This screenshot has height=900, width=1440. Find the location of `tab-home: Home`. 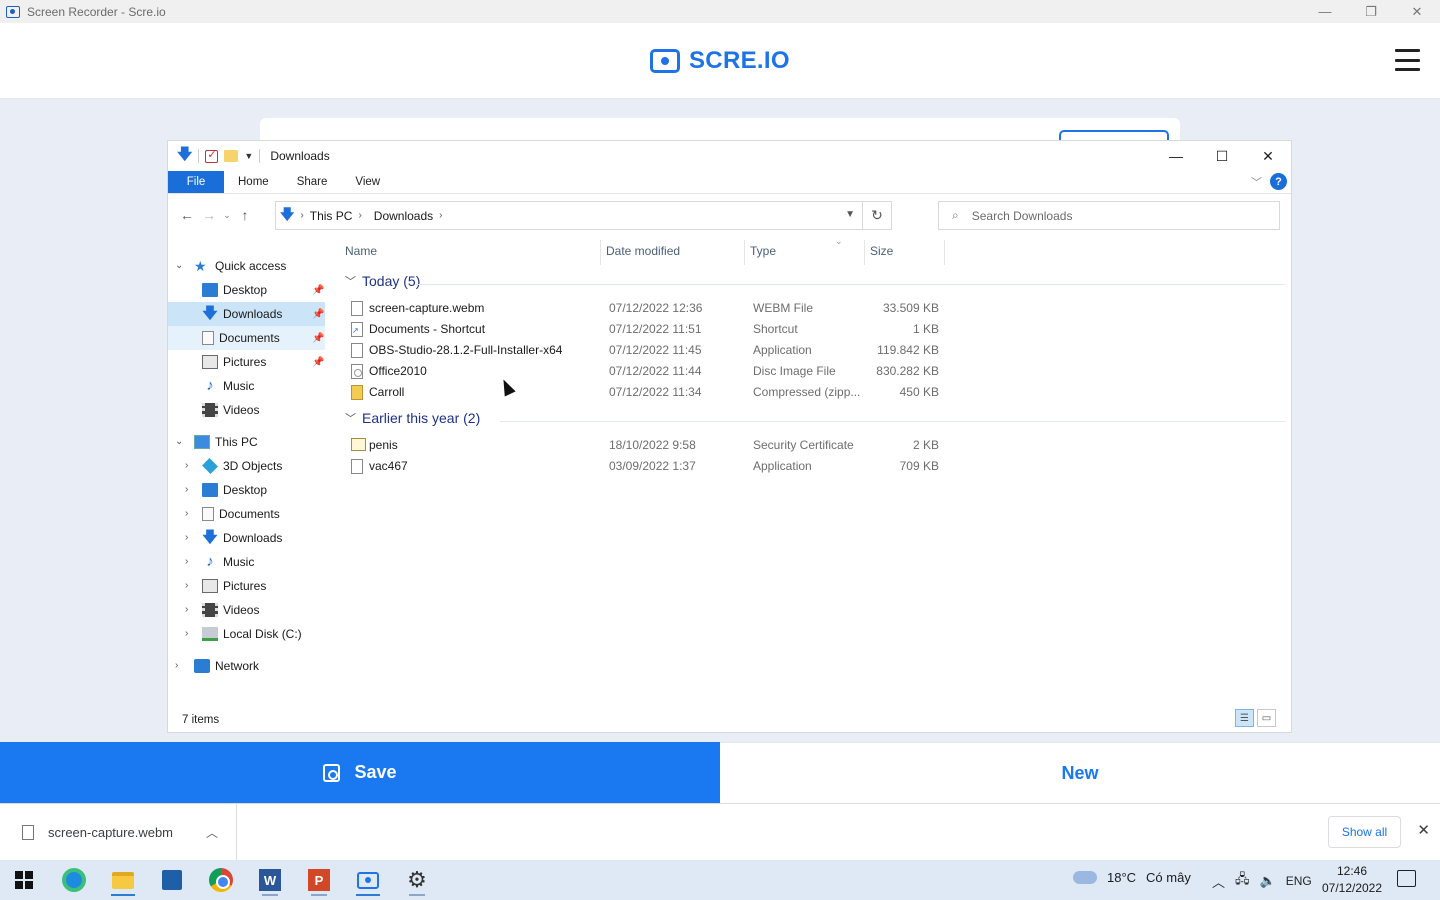

tab-home: Home is located at coordinates (253, 182).